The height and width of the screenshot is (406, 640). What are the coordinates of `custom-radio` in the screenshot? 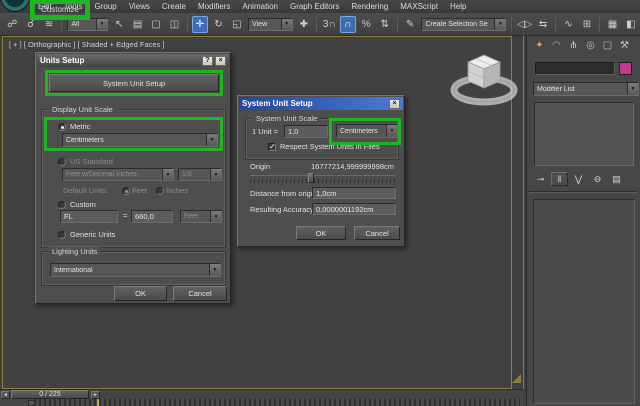 It's located at (62, 205).